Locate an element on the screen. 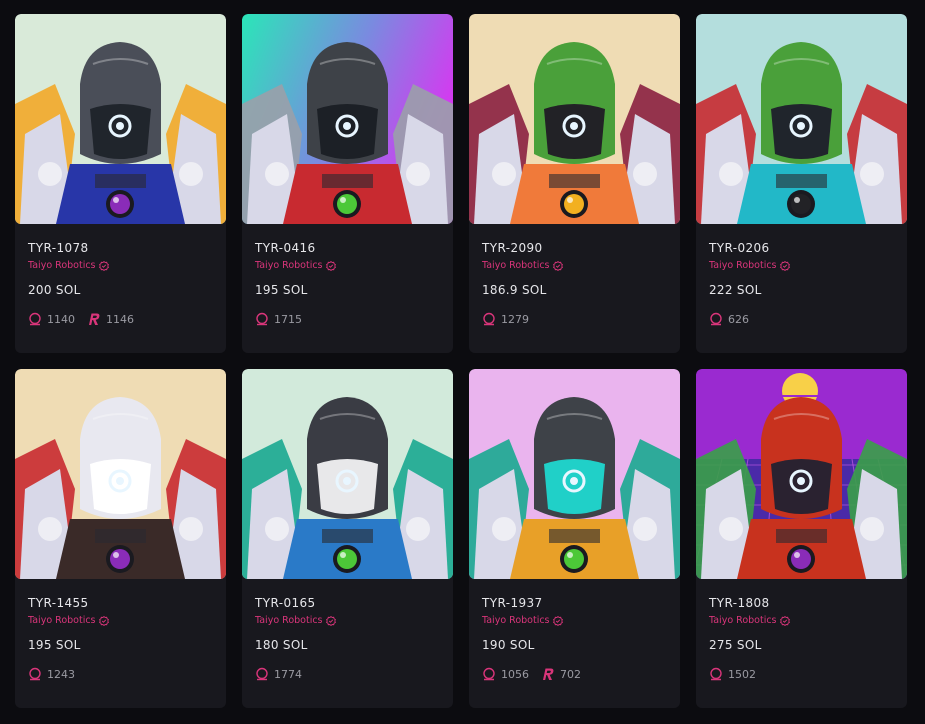 The width and height of the screenshot is (925, 724). rank-stat: 1140 is located at coordinates (51, 319).